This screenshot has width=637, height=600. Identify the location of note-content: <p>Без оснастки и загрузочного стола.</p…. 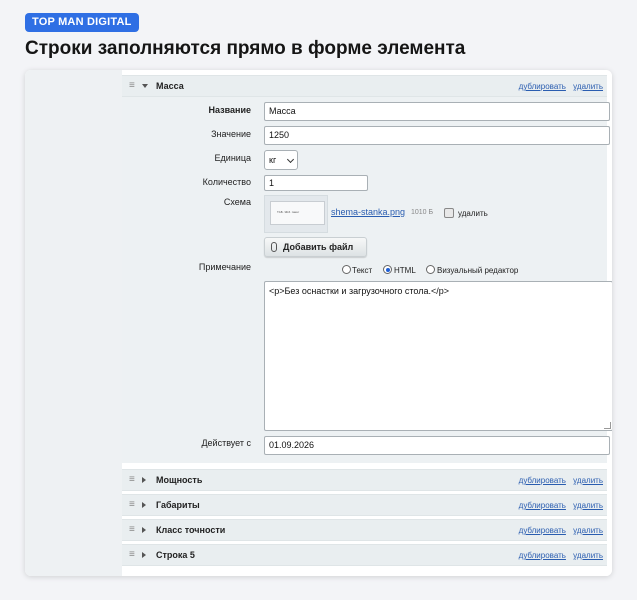
(359, 291).